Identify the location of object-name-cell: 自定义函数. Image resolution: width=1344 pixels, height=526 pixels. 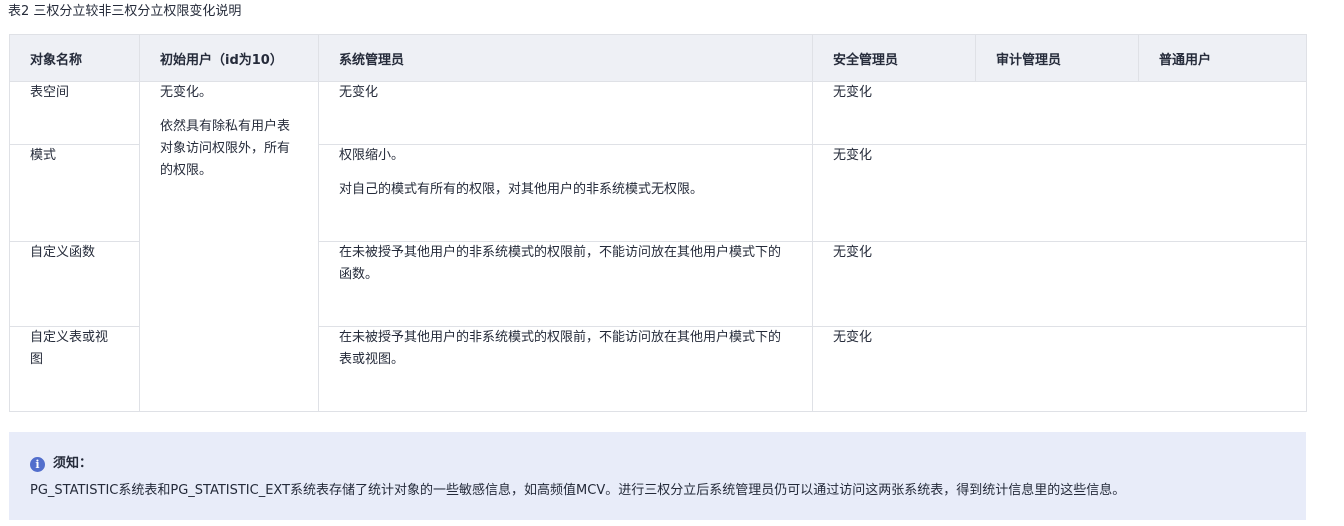
(74, 284).